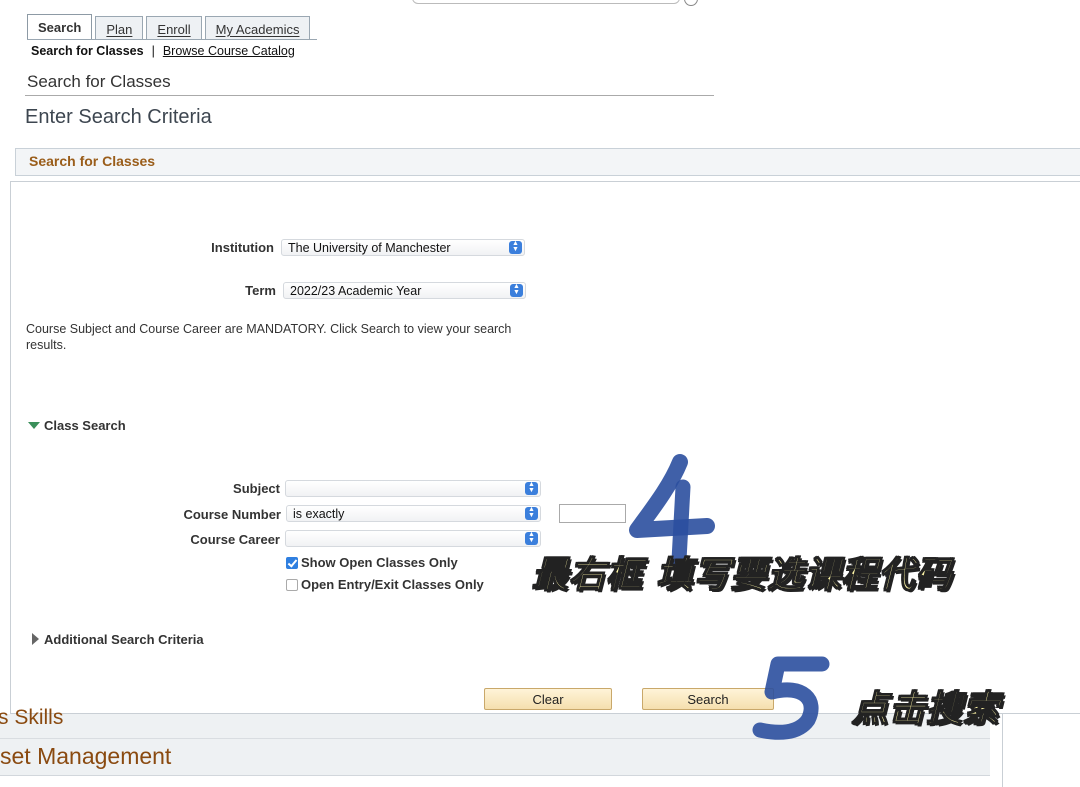 The height and width of the screenshot is (787, 1080). What do you see at coordinates (319, 514) in the screenshot?
I see `course-number-operator-value: is exactly` at bounding box center [319, 514].